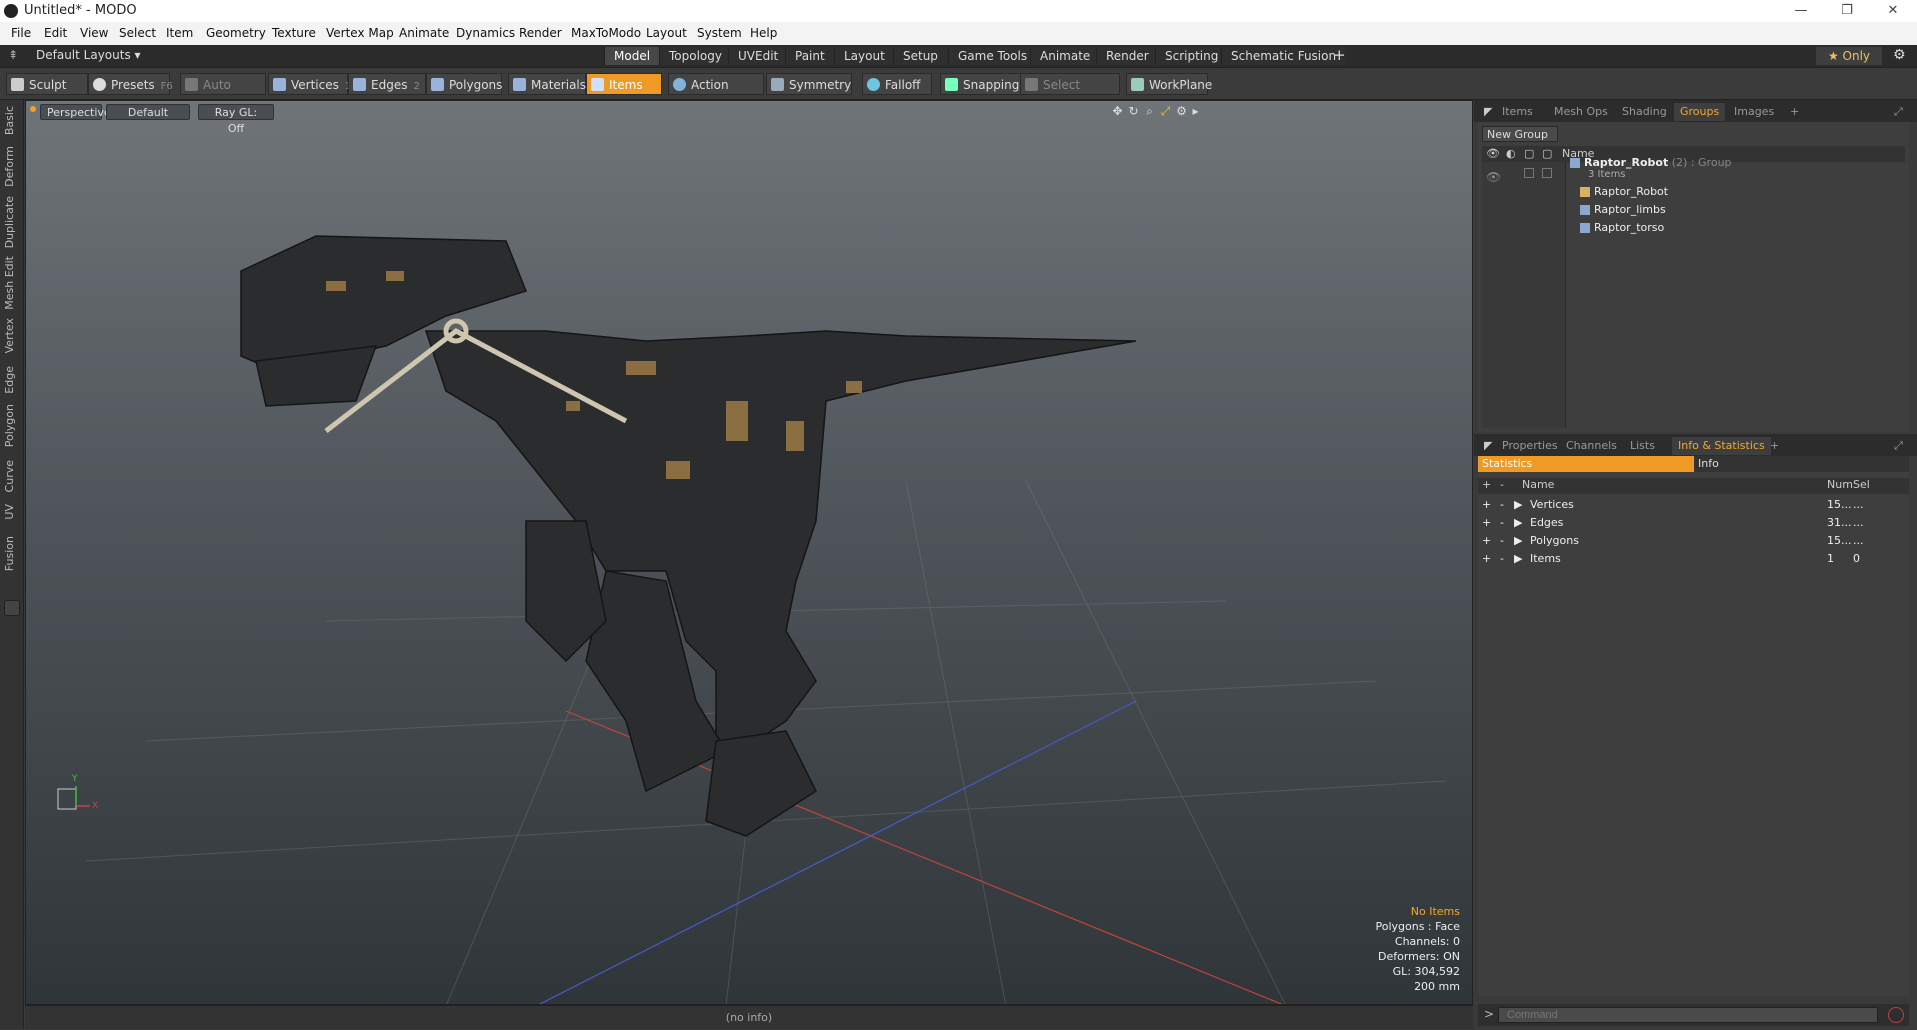 This screenshot has height=1030, width=1917. Describe the element at coordinates (1520, 134) in the screenshot. I see `new-group-button: New Group` at that location.